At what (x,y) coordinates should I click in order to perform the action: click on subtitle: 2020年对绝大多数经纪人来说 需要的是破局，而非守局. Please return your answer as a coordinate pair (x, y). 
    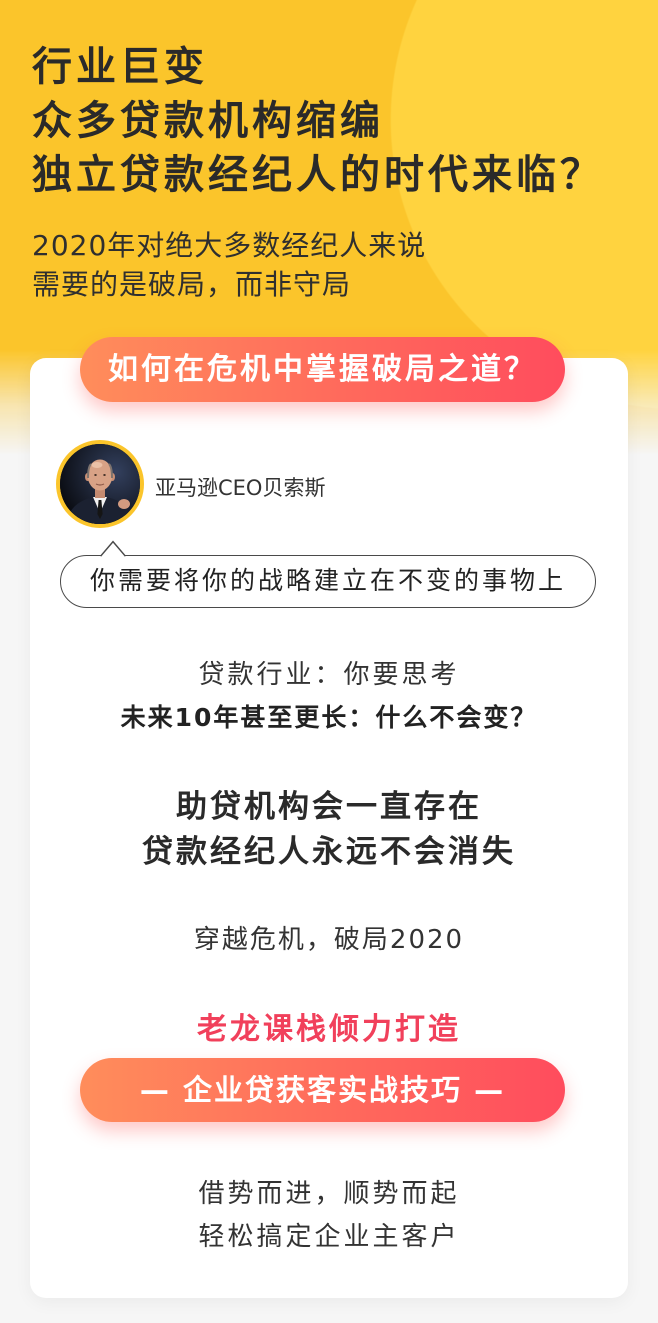
    Looking at the image, I should click on (229, 265).